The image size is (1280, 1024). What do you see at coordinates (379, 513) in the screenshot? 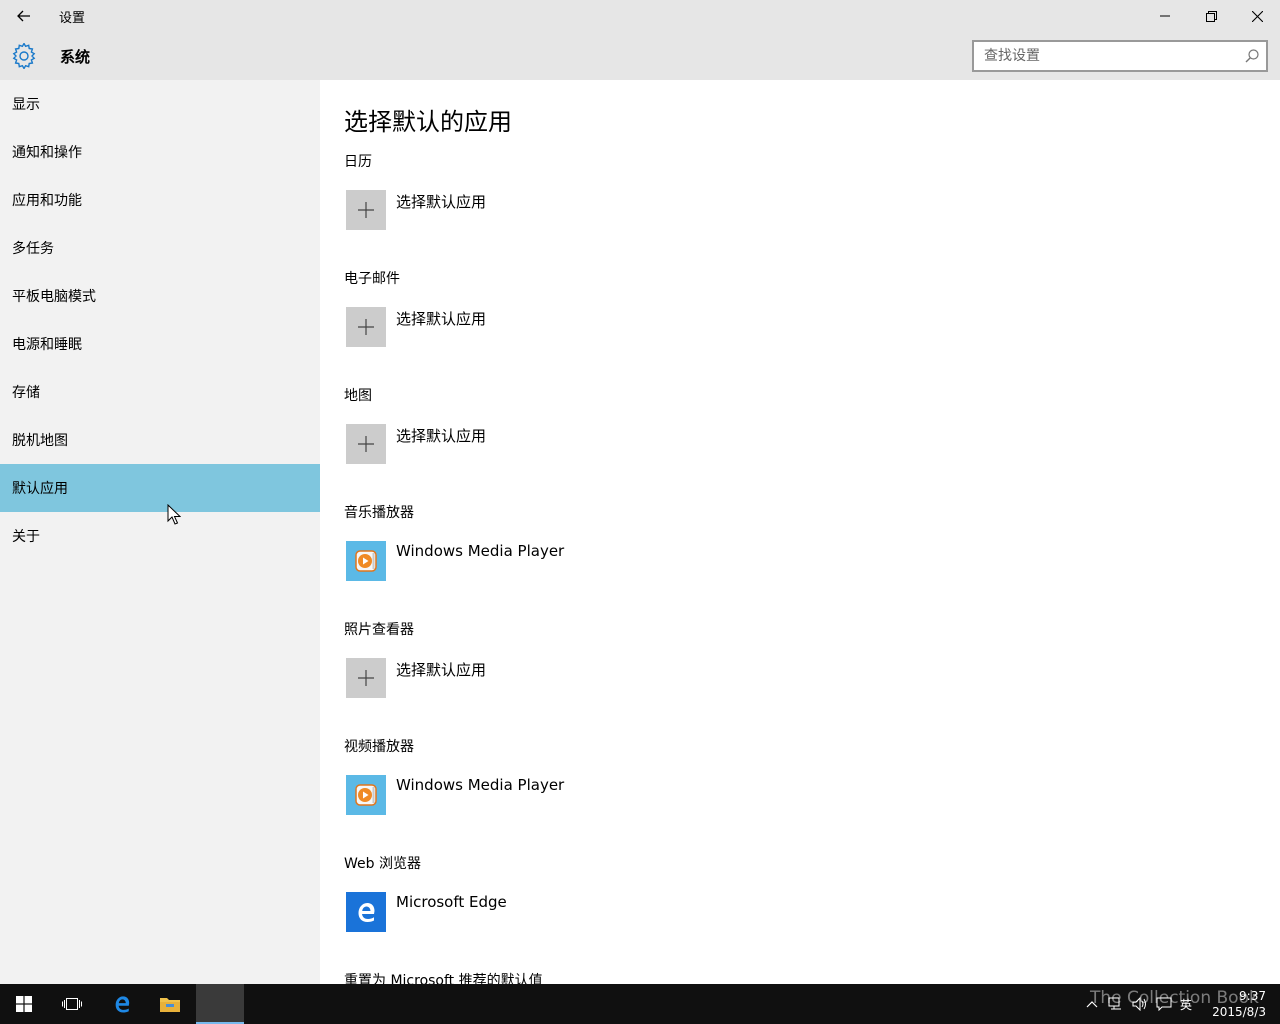
I see `category-label-music-player: 音乐播放器` at bounding box center [379, 513].